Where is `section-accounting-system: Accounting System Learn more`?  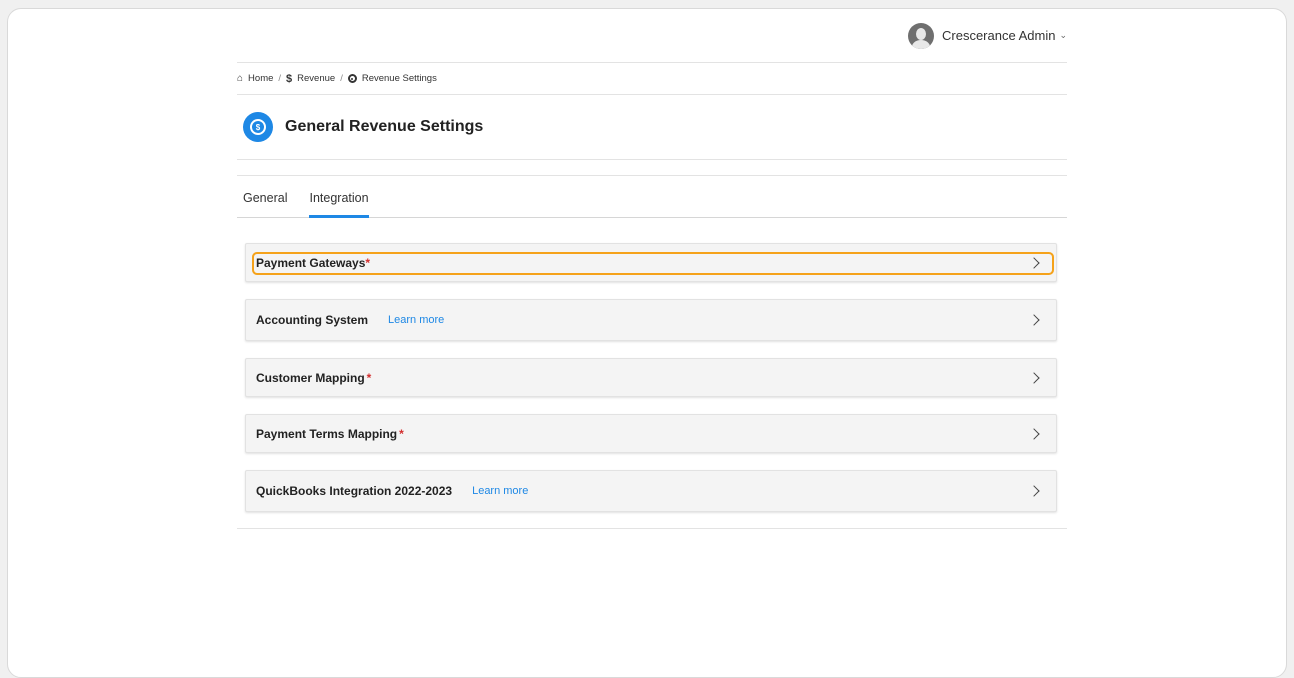 section-accounting-system: Accounting System Learn more is located at coordinates (651, 320).